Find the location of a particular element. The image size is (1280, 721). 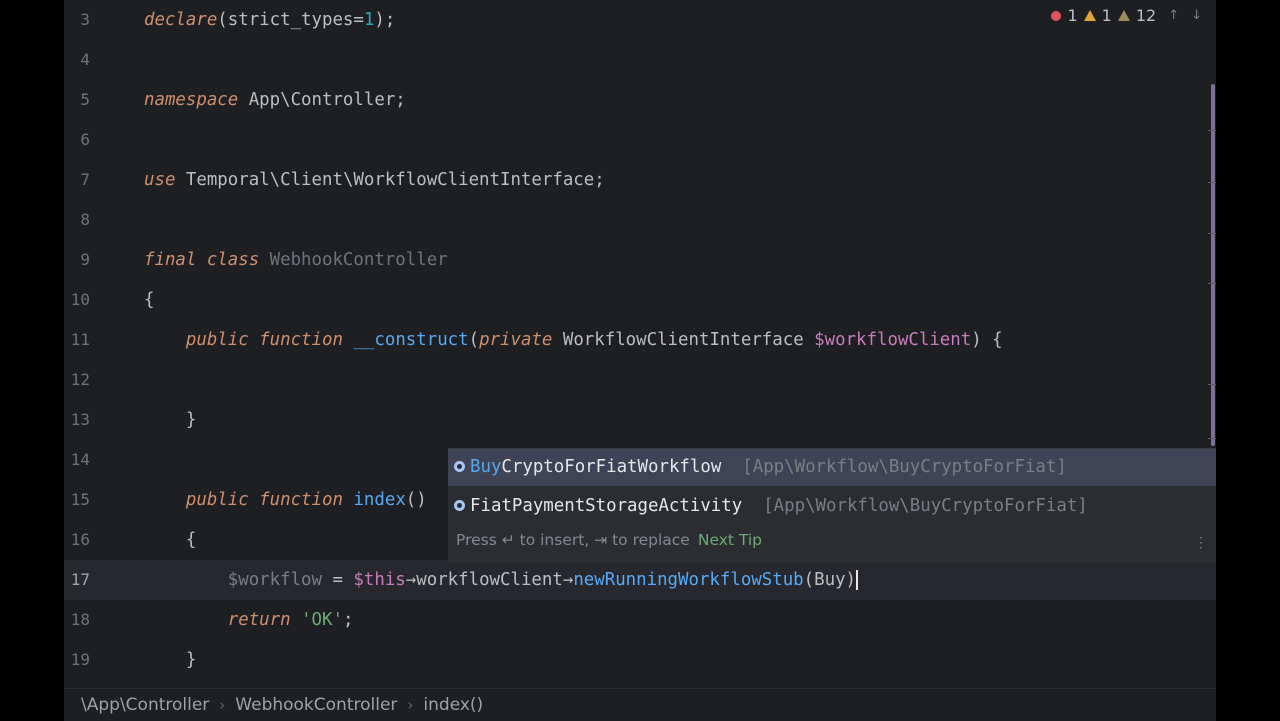

line-number: 7 is located at coordinates (77, 180).